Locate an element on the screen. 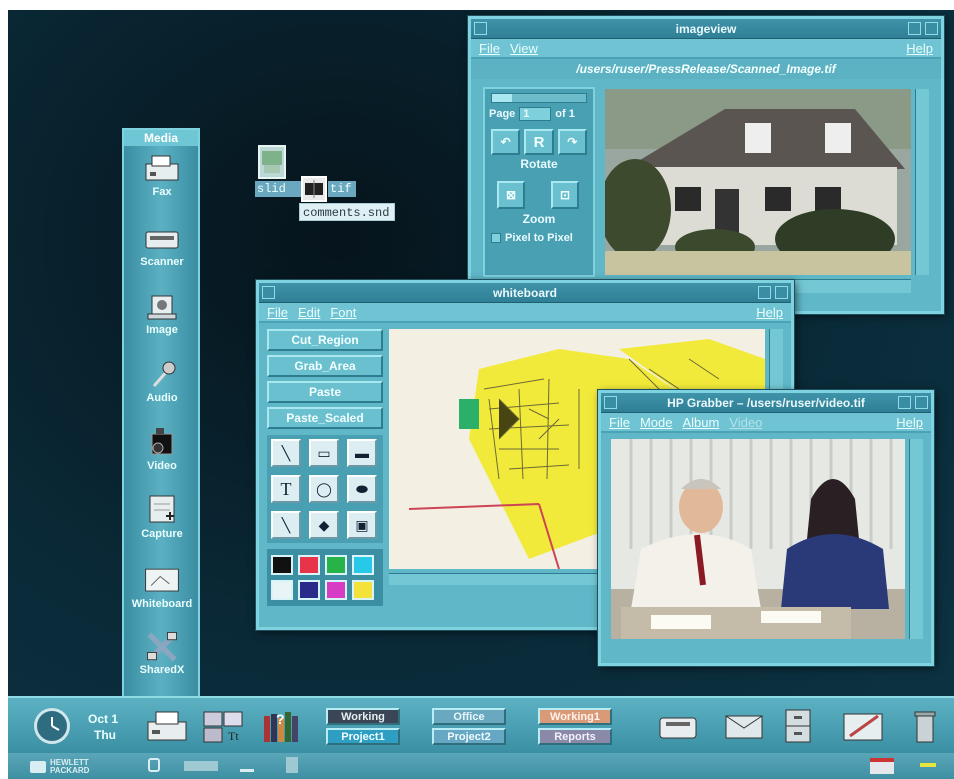 This screenshot has height=779, width=954. rotate-left-button: ↶ is located at coordinates (506, 142).